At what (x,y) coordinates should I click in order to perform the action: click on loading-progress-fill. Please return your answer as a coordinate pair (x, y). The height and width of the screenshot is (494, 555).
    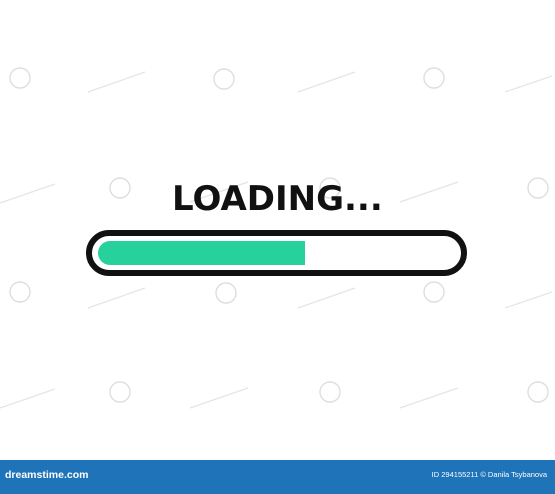
    Looking at the image, I should click on (201, 253).